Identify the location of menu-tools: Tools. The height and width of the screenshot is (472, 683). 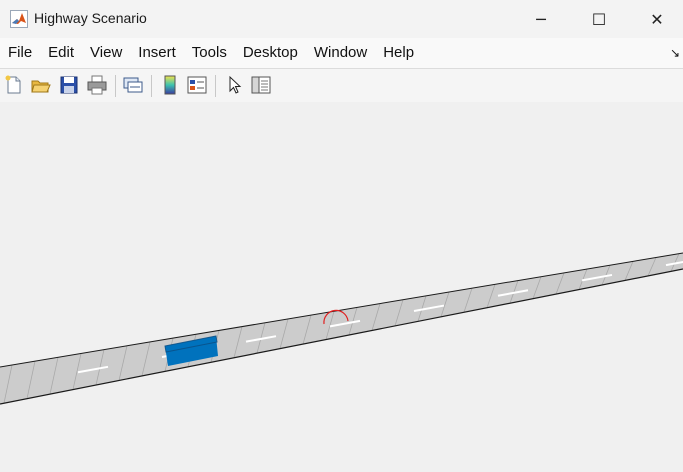
(209, 53).